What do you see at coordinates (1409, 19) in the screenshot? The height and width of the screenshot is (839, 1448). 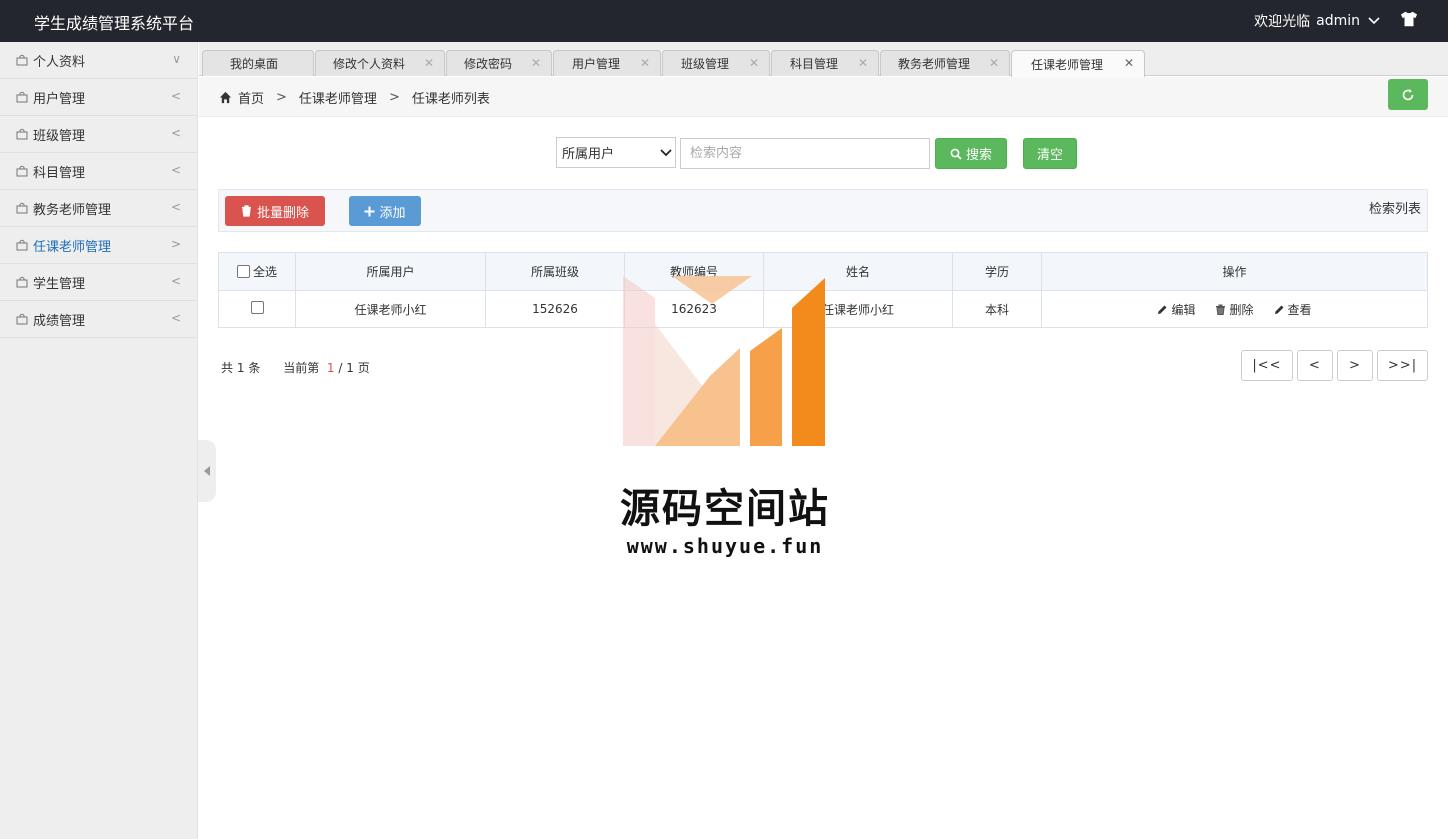 I see `theme-shirt-icon` at bounding box center [1409, 19].